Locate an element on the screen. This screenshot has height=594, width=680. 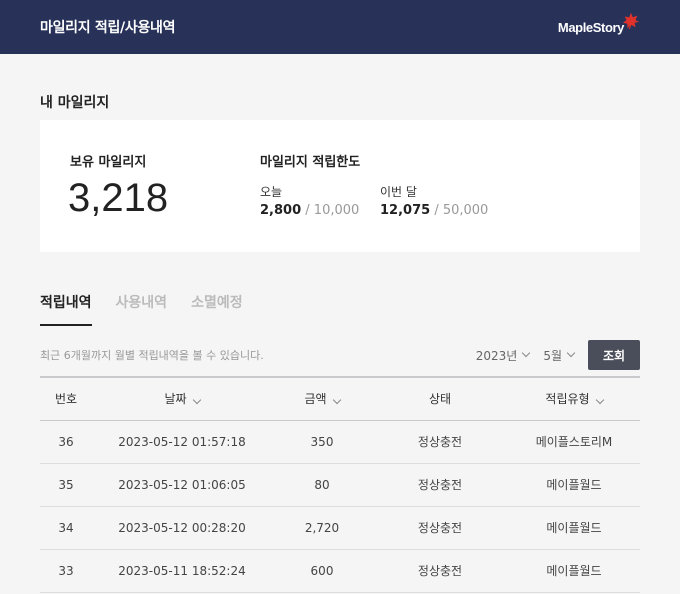
table-row: 34 2023-05-12 00:28:20 2,720 정상충전 메이플월드 is located at coordinates (340, 528).